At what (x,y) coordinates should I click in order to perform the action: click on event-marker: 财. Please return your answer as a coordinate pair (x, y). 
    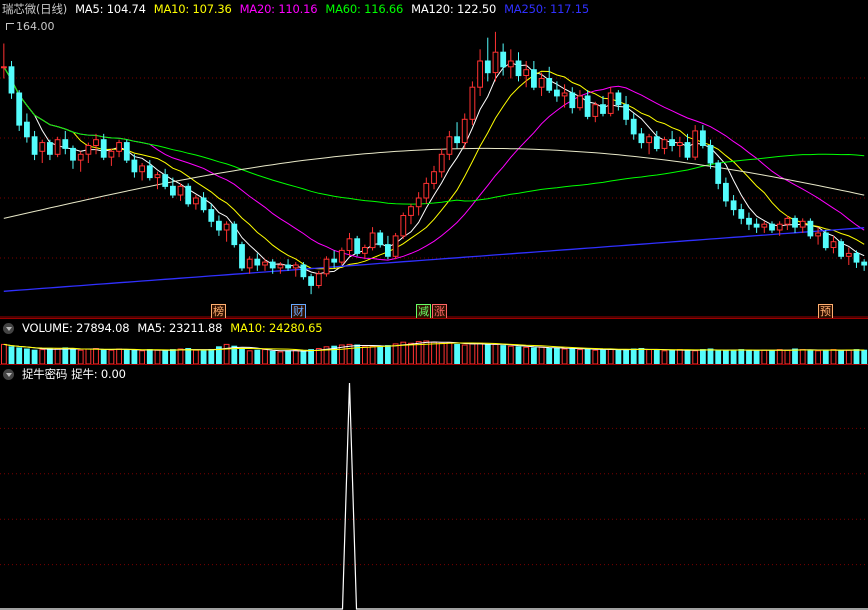
    Looking at the image, I should click on (298, 311).